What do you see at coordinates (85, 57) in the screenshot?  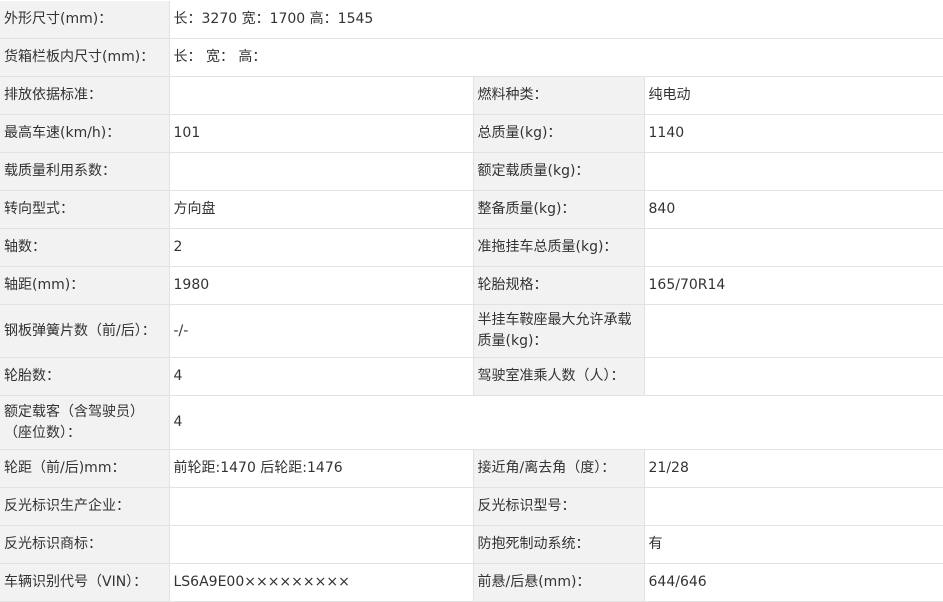 I see `label-cargo-box-dimensions: 货箱栏板内尺寸(mm)：` at bounding box center [85, 57].